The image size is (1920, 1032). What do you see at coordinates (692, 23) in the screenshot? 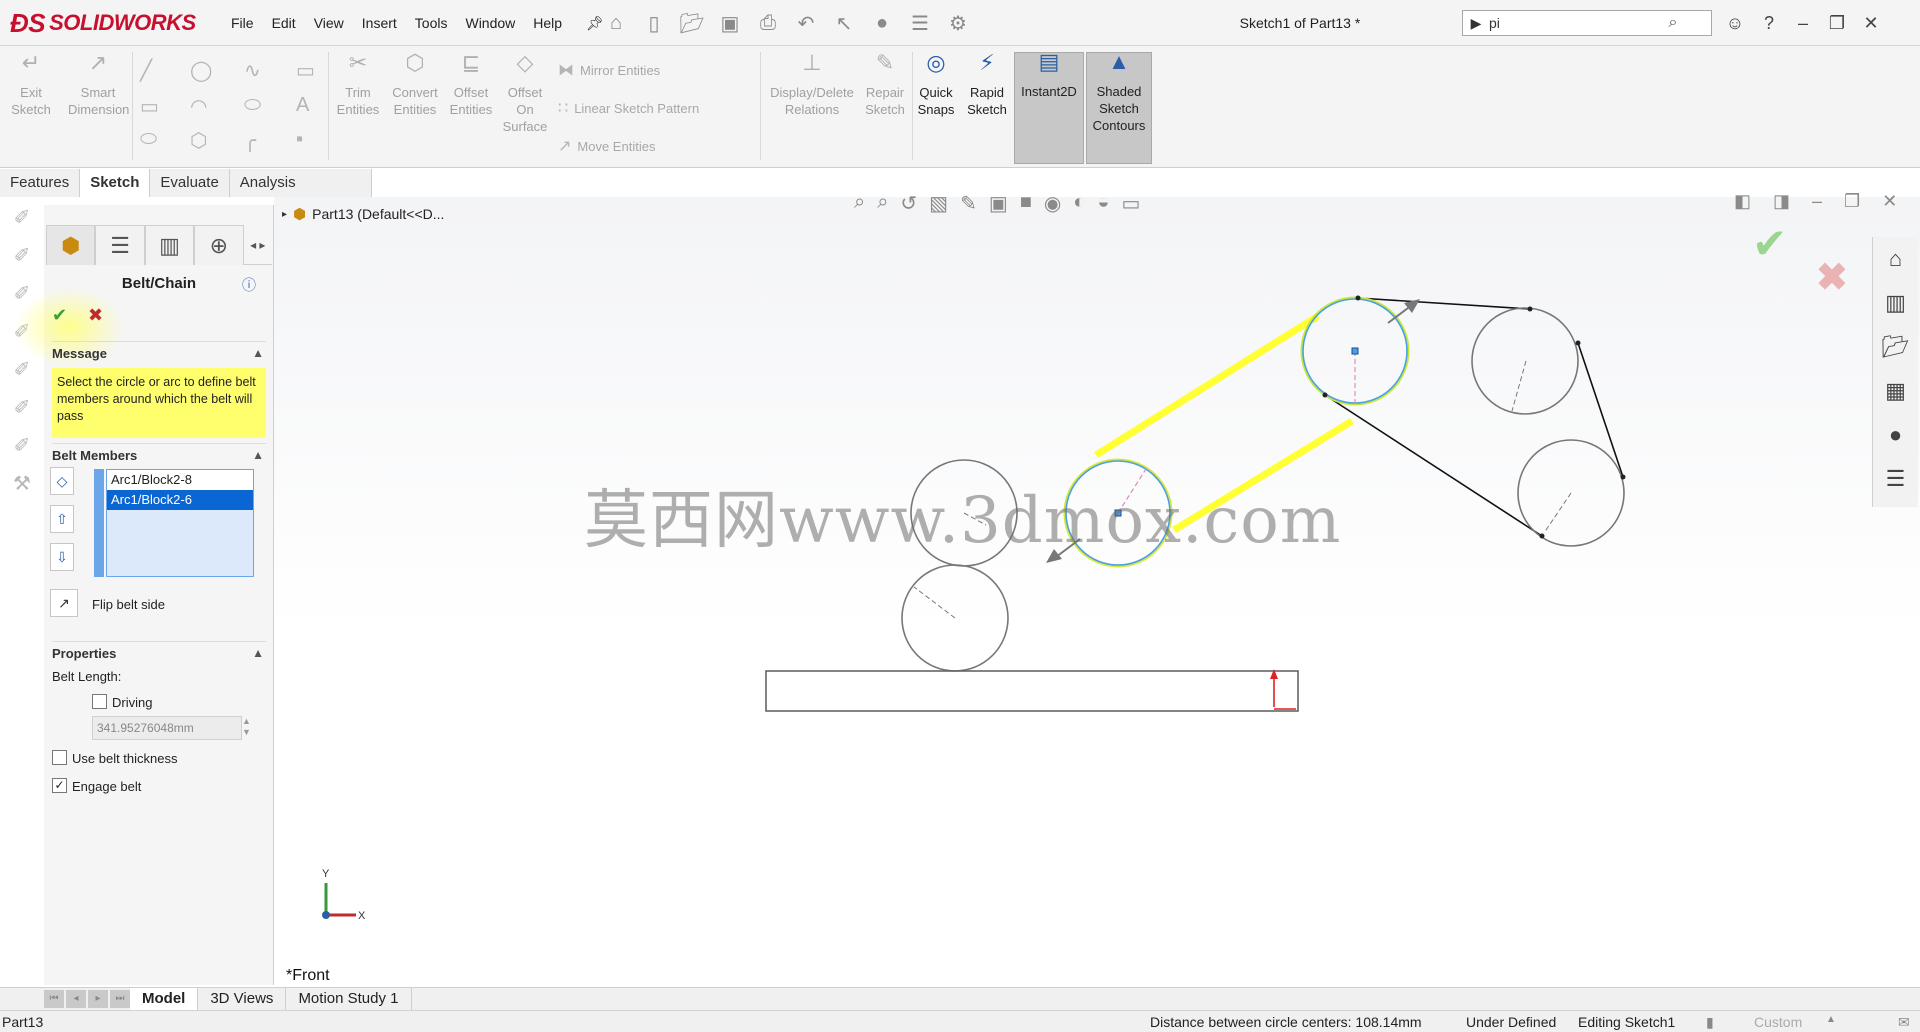
I see `open-folder-icon: 📂︎` at bounding box center [692, 23].